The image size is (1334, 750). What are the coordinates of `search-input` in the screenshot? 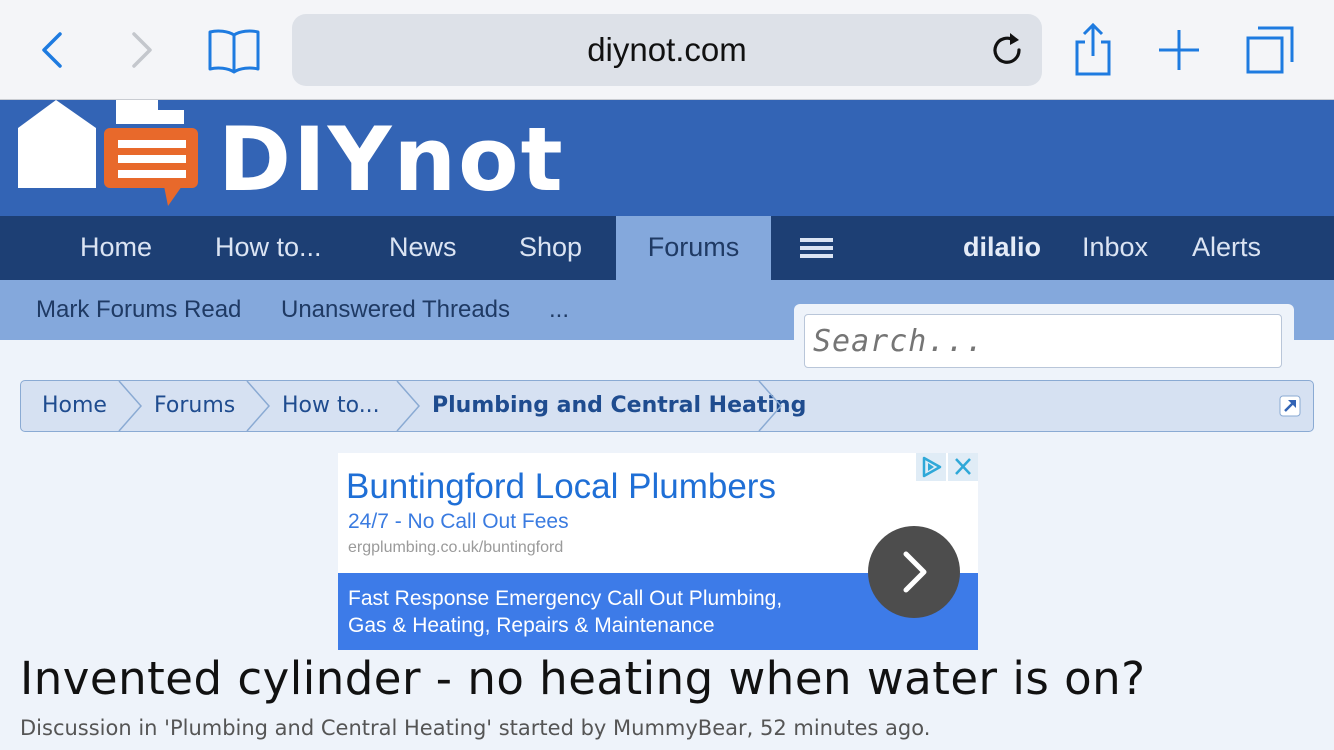 It's located at (1043, 341).